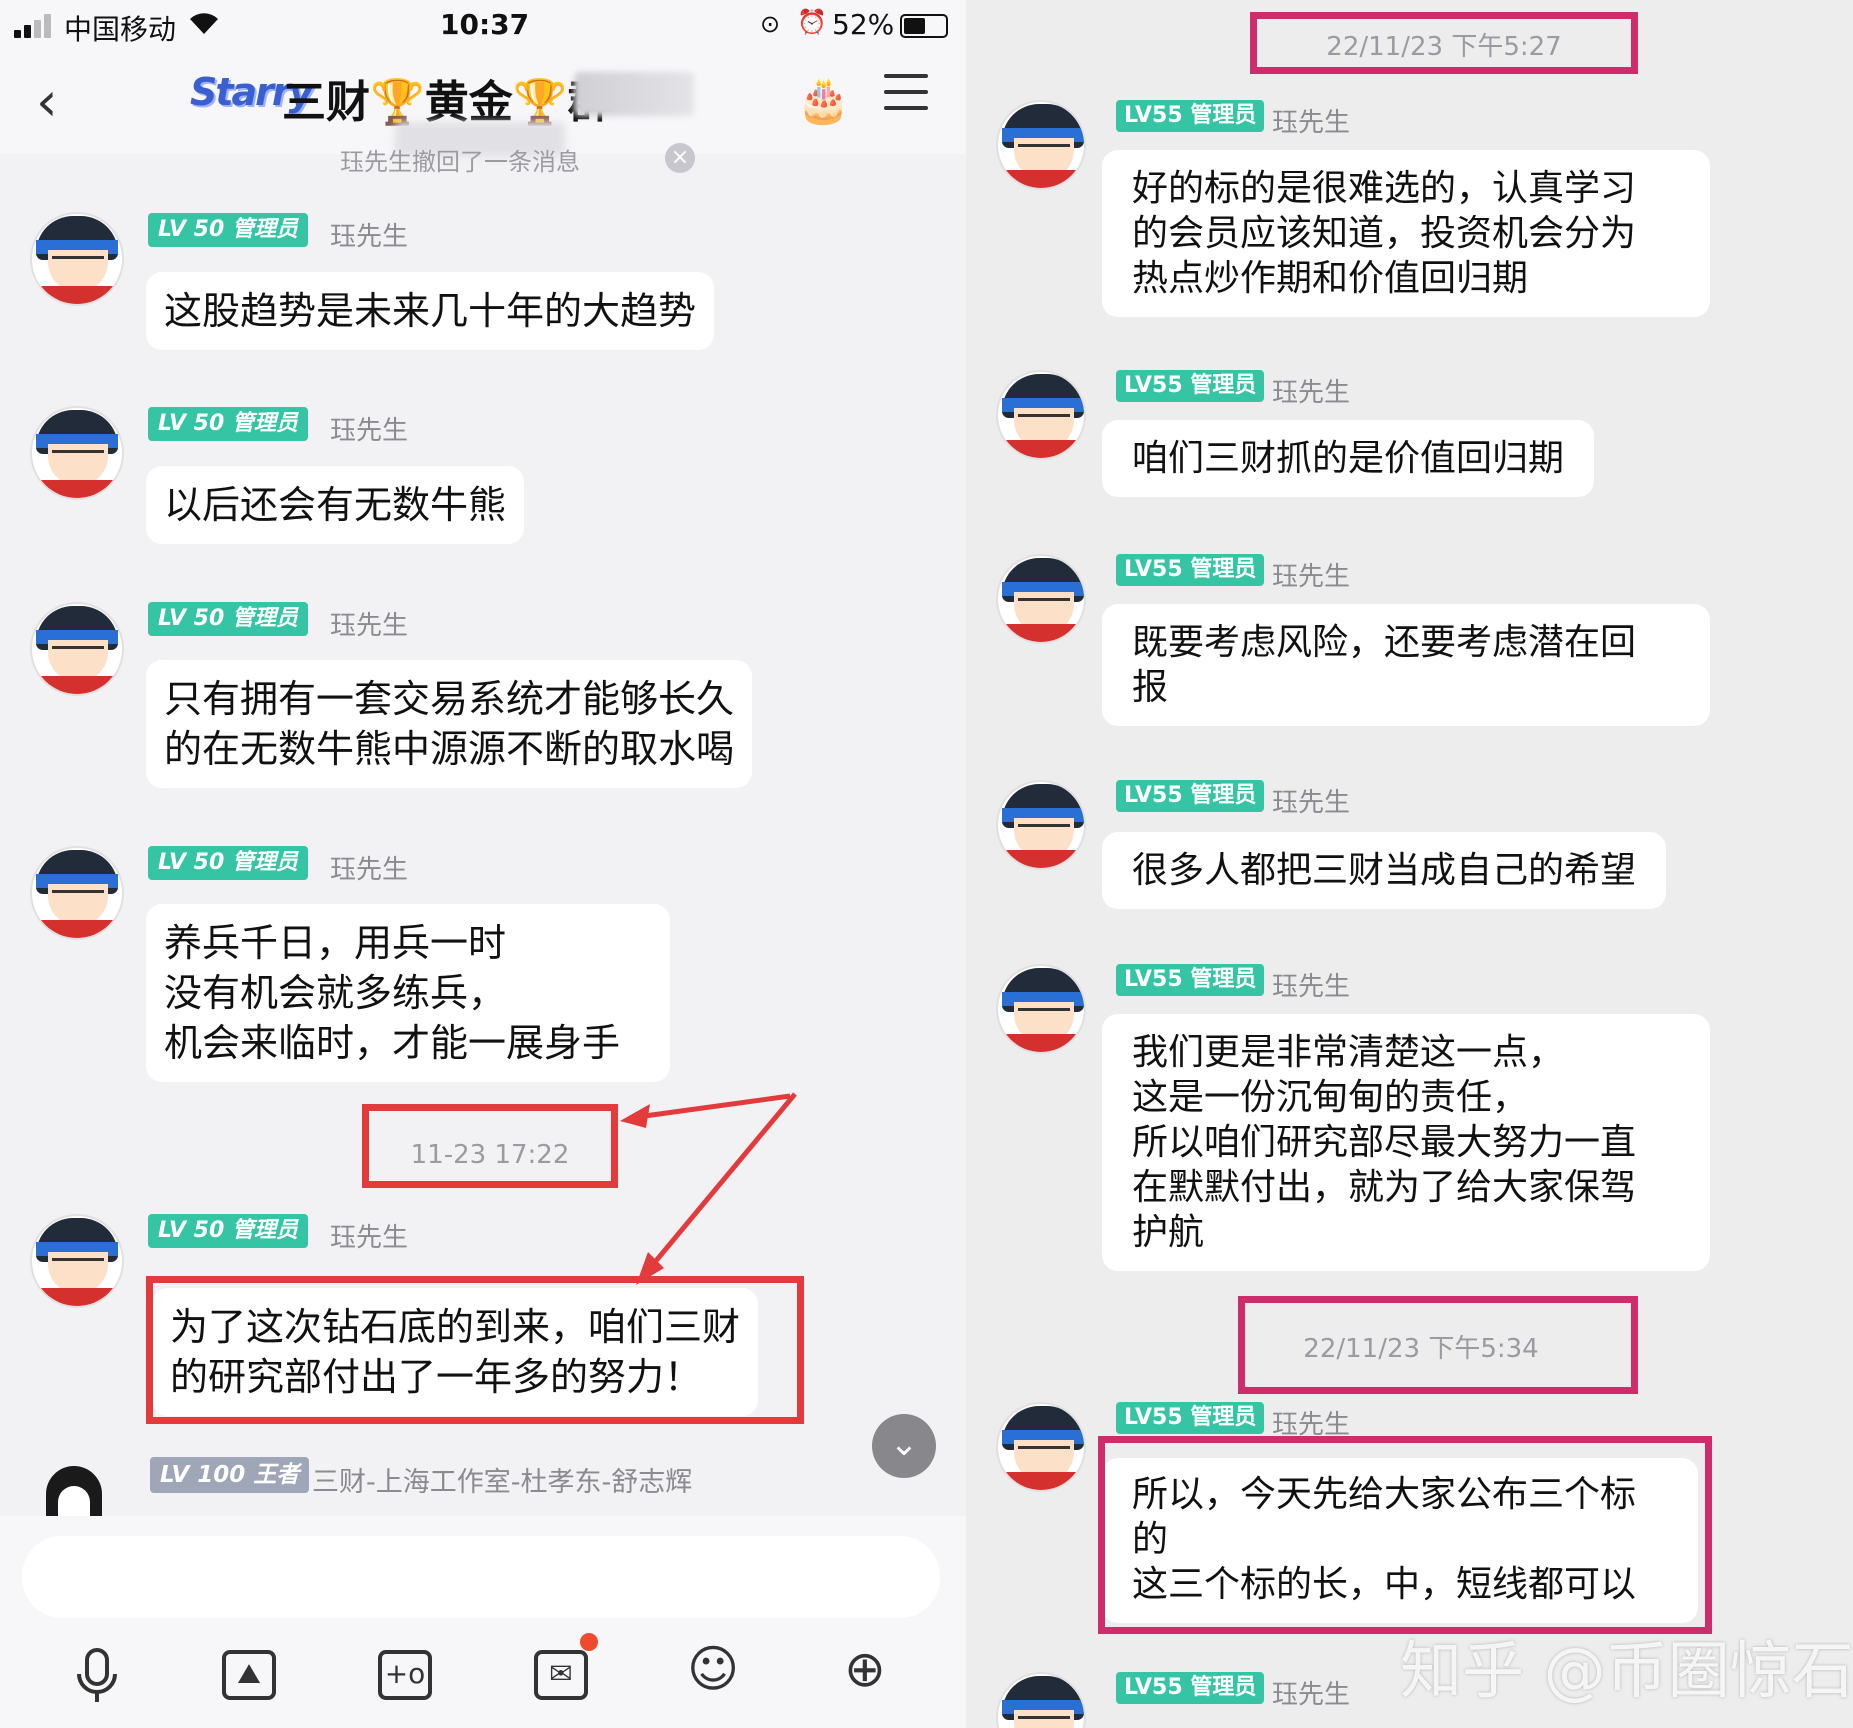 This screenshot has height=1728, width=1853. Describe the element at coordinates (97, 1679) in the screenshot. I see `microphone-icon` at that location.